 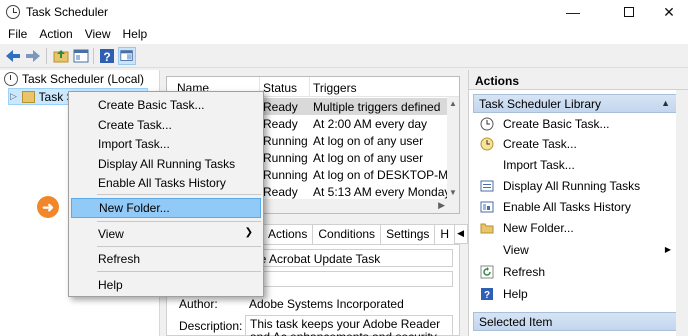 What do you see at coordinates (667, 249) in the screenshot?
I see `submenu-arrow-icon: ▶` at bounding box center [667, 249].